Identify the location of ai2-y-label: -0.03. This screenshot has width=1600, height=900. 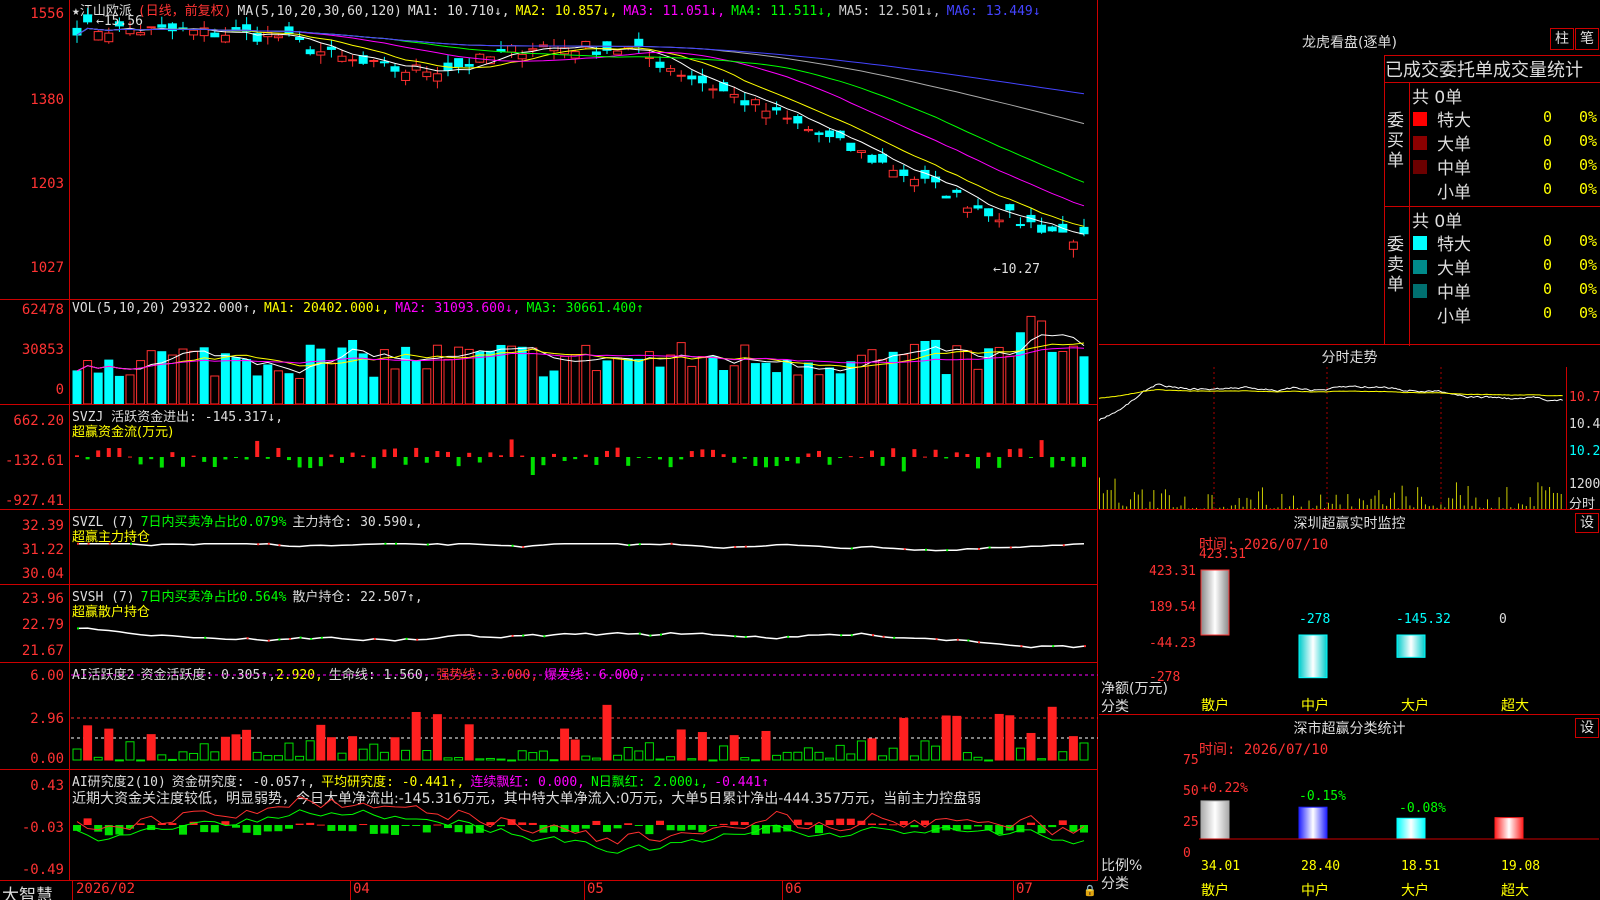
(42, 828).